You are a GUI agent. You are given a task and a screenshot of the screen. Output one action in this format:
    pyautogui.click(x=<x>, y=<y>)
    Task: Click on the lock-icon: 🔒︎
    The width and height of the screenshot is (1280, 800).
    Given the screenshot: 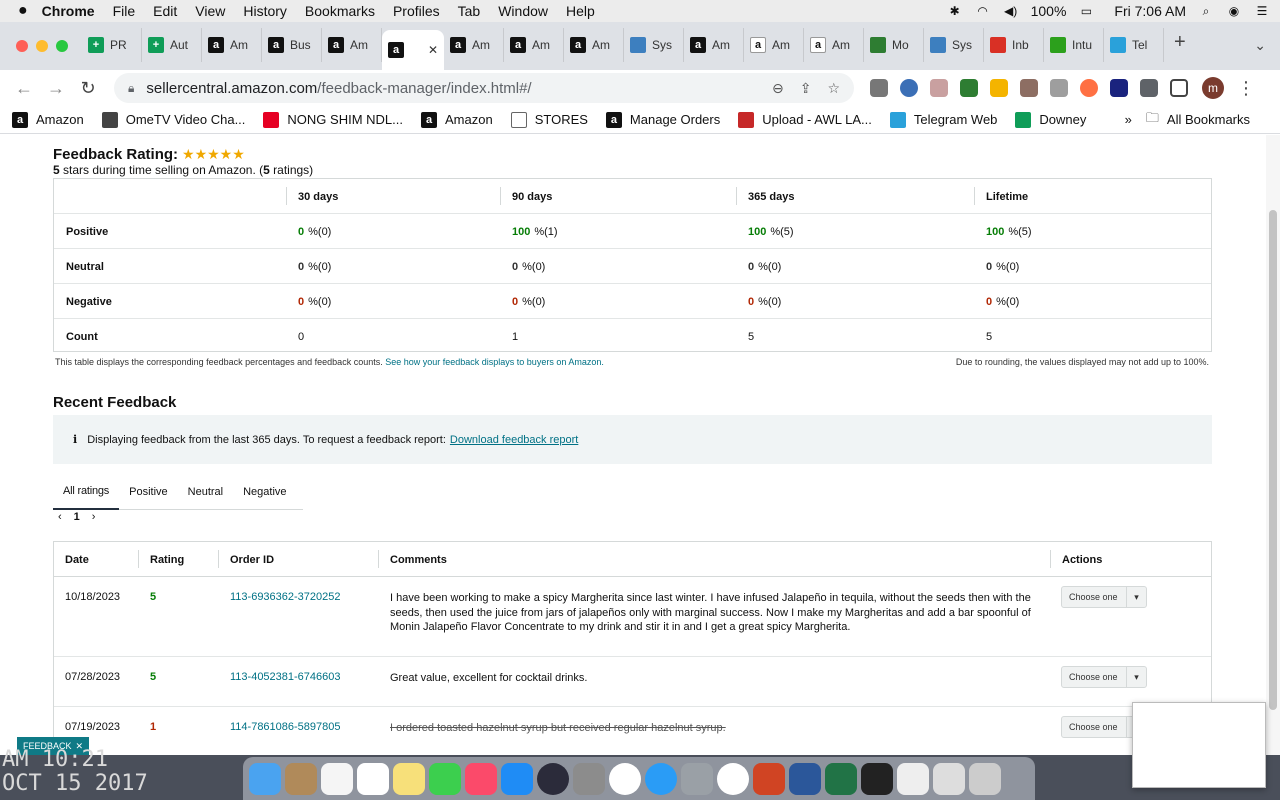 What is the action you would take?
    pyautogui.click(x=131, y=88)
    